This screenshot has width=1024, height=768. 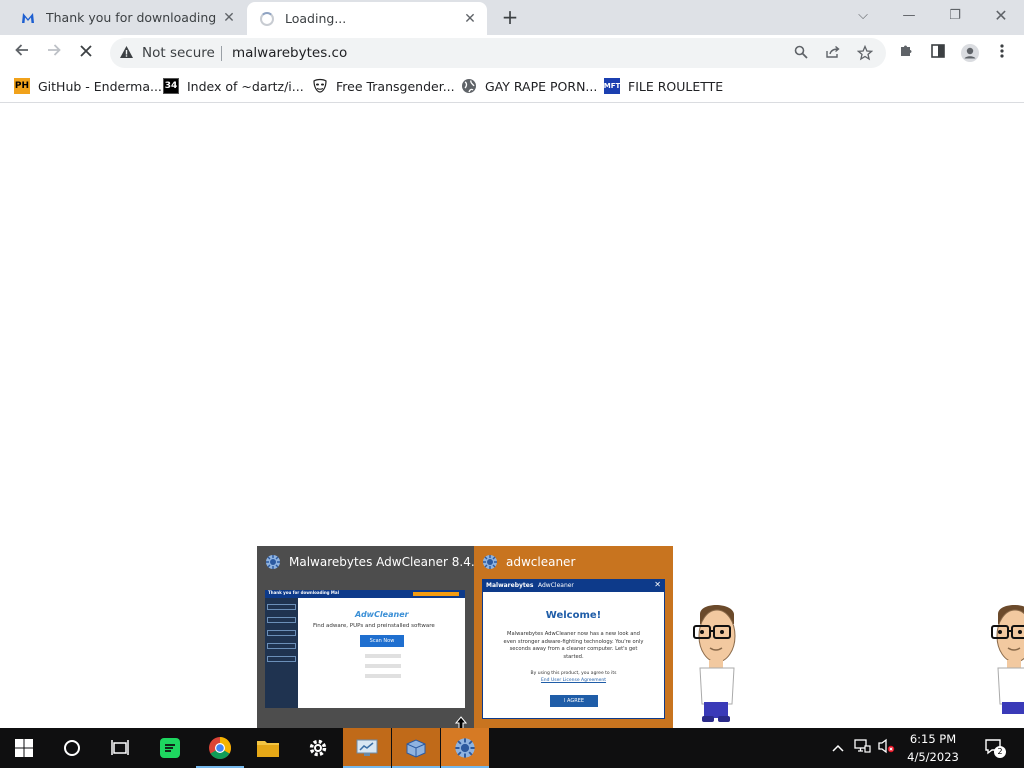 What do you see at coordinates (909, 16) in the screenshot?
I see `minimize-button: —` at bounding box center [909, 16].